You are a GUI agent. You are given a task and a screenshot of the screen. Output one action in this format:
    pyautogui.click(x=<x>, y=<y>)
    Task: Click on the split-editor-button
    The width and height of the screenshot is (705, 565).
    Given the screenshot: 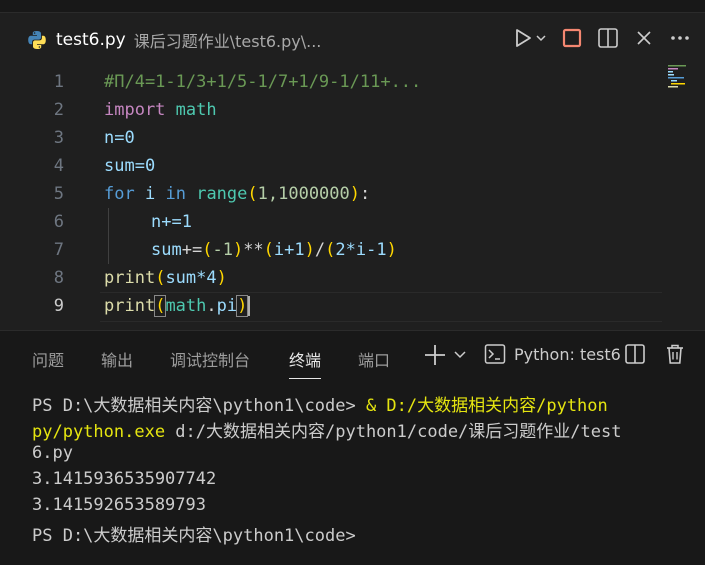 What is the action you would take?
    pyautogui.click(x=608, y=38)
    